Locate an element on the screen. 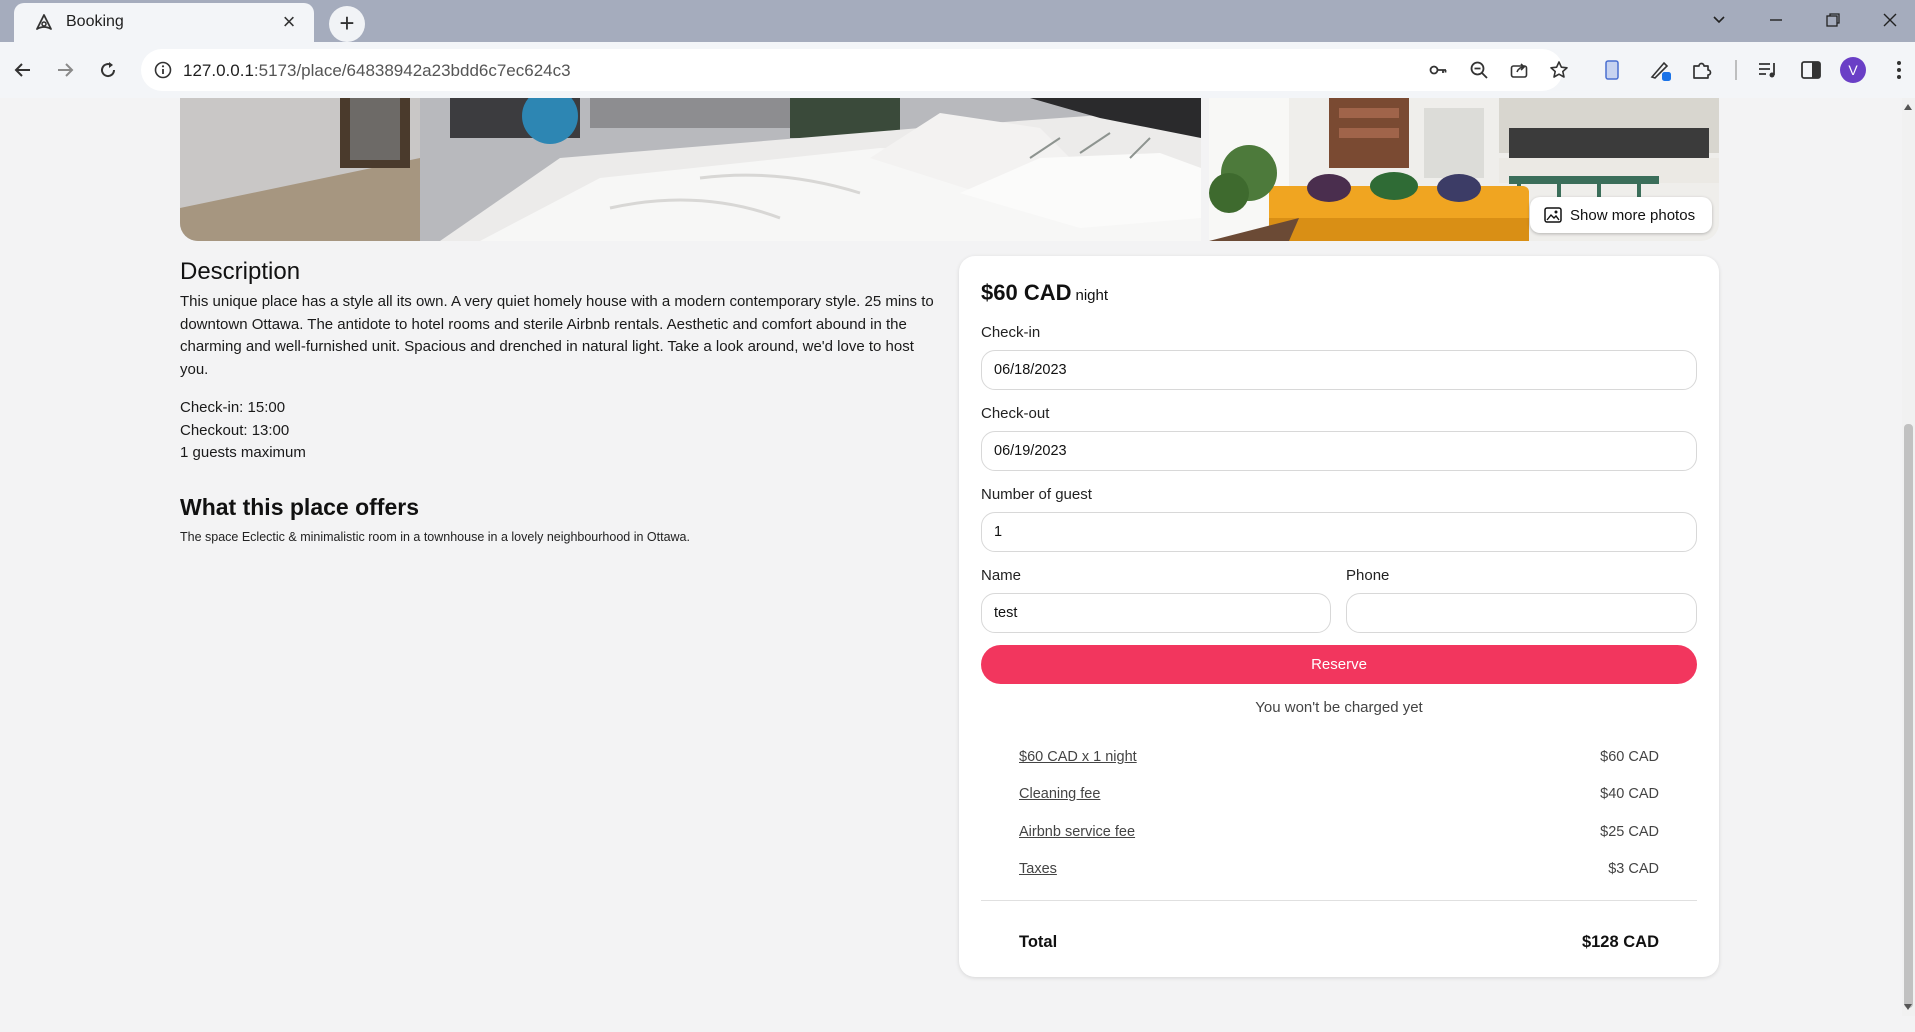 The image size is (1915, 1032). not-charged-note: You won't be charged yet is located at coordinates (1339, 707).